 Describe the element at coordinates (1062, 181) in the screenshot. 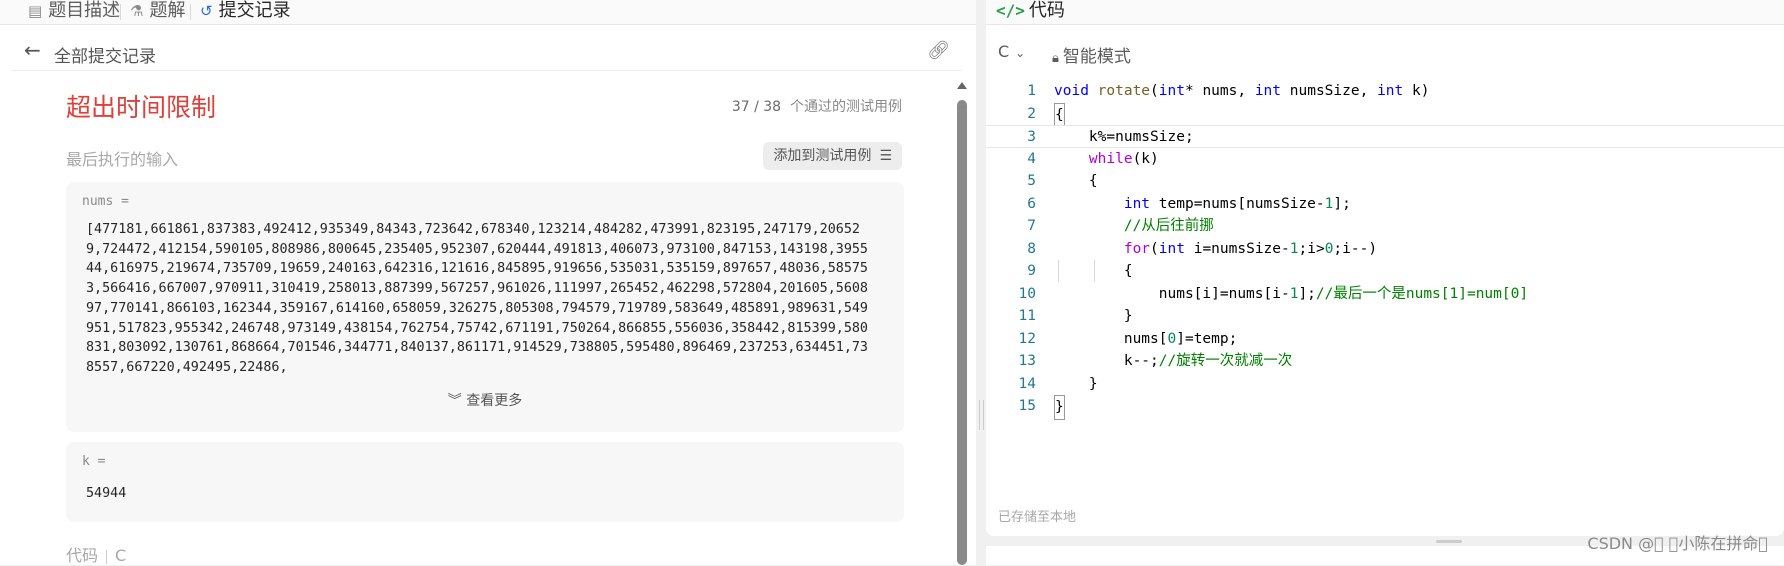

I see `code-line: 5 {` at that location.